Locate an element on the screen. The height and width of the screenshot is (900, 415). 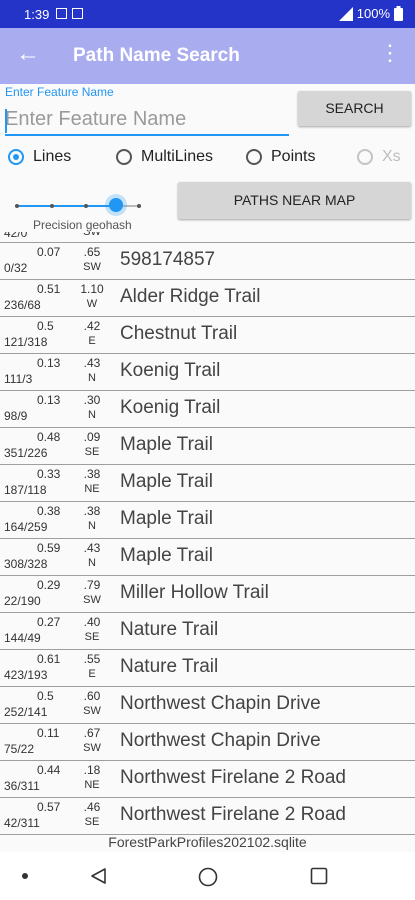
document-icon is located at coordinates (77, 13).